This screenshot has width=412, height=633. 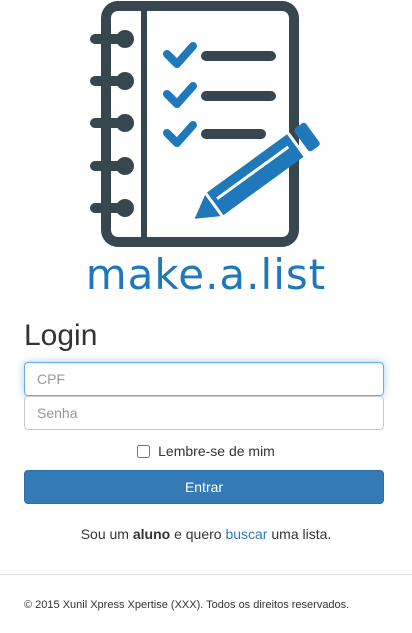 I want to click on student-line-suffix: uma lista., so click(x=299, y=534).